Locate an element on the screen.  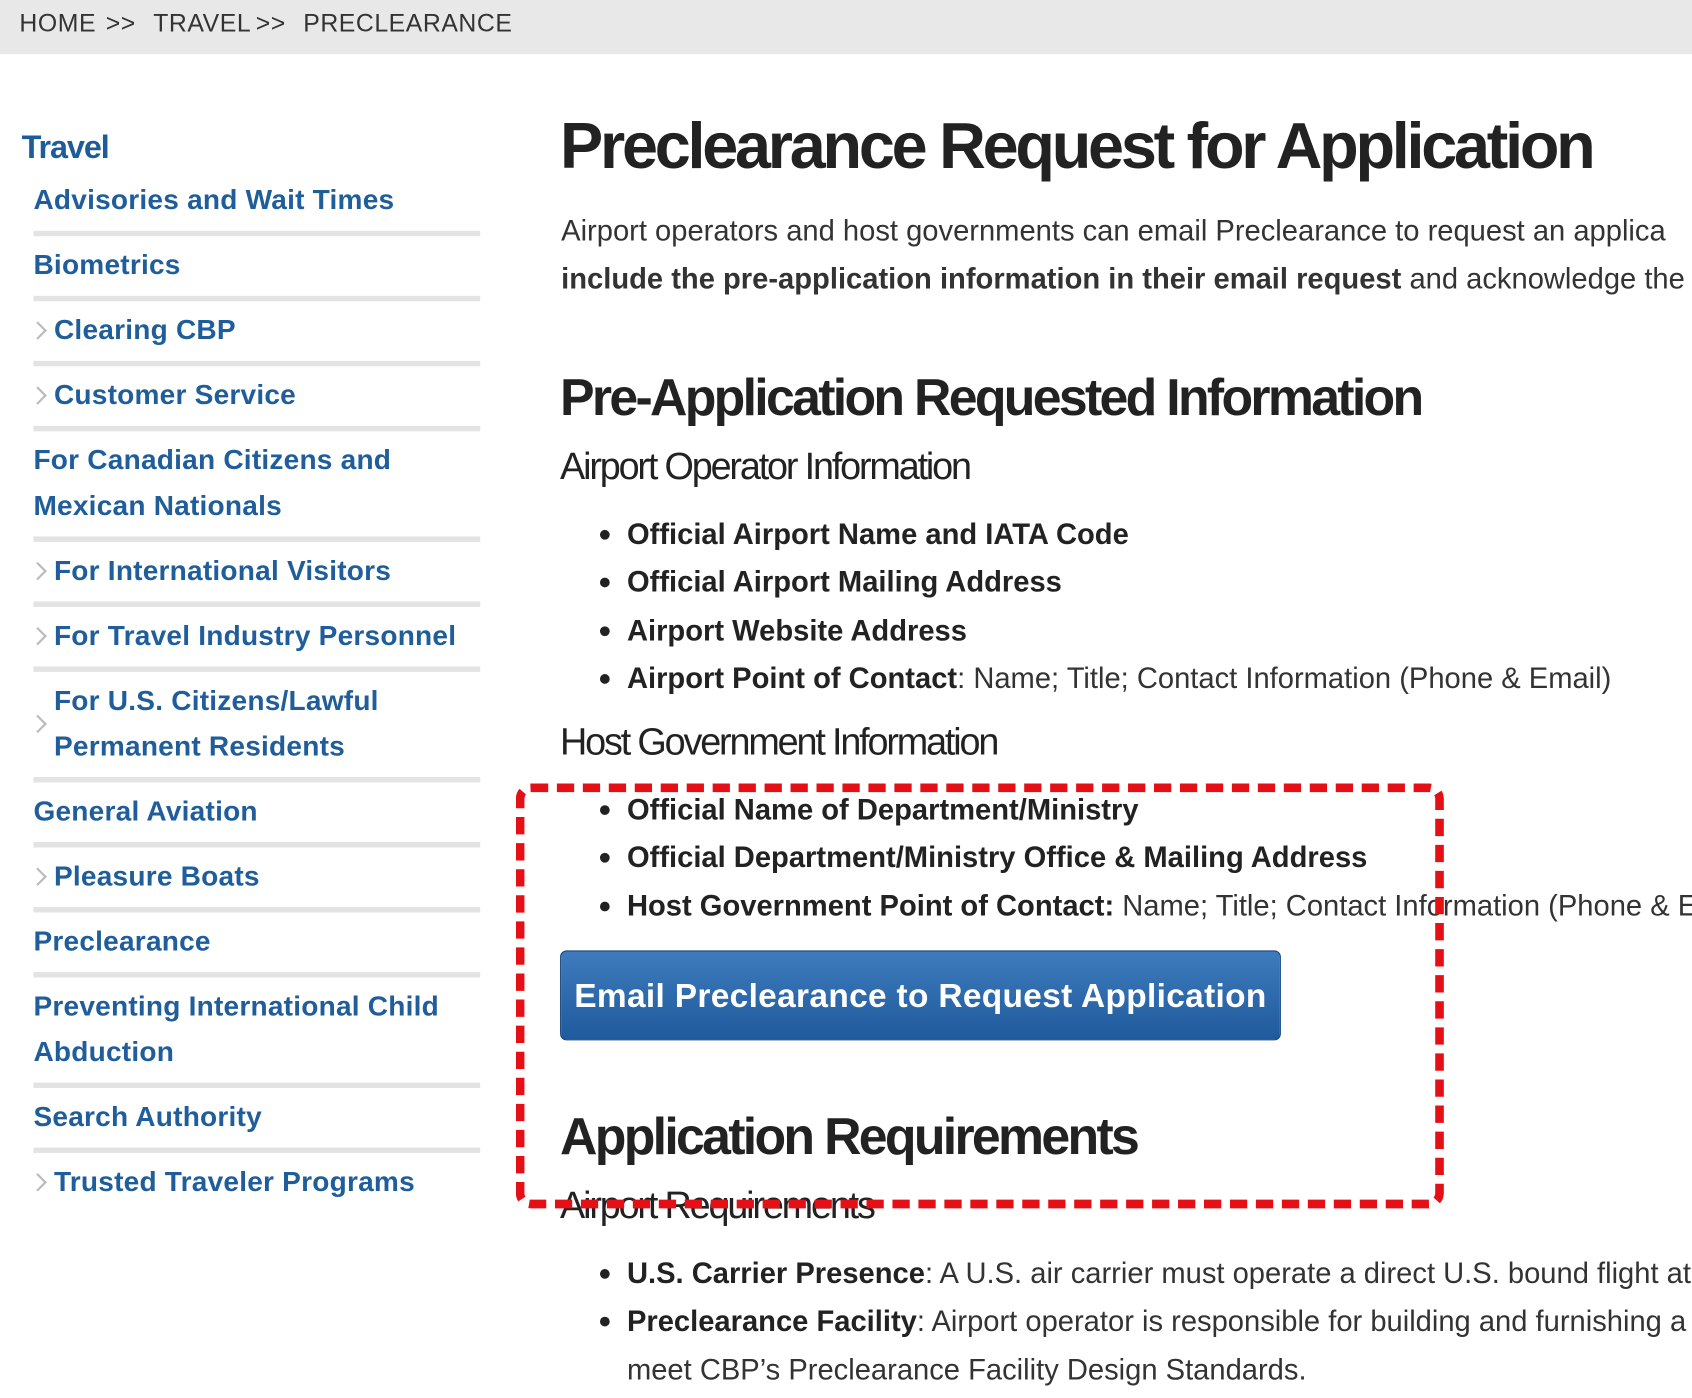
sidebar-item-label: General Aviation is located at coordinates (145, 810).